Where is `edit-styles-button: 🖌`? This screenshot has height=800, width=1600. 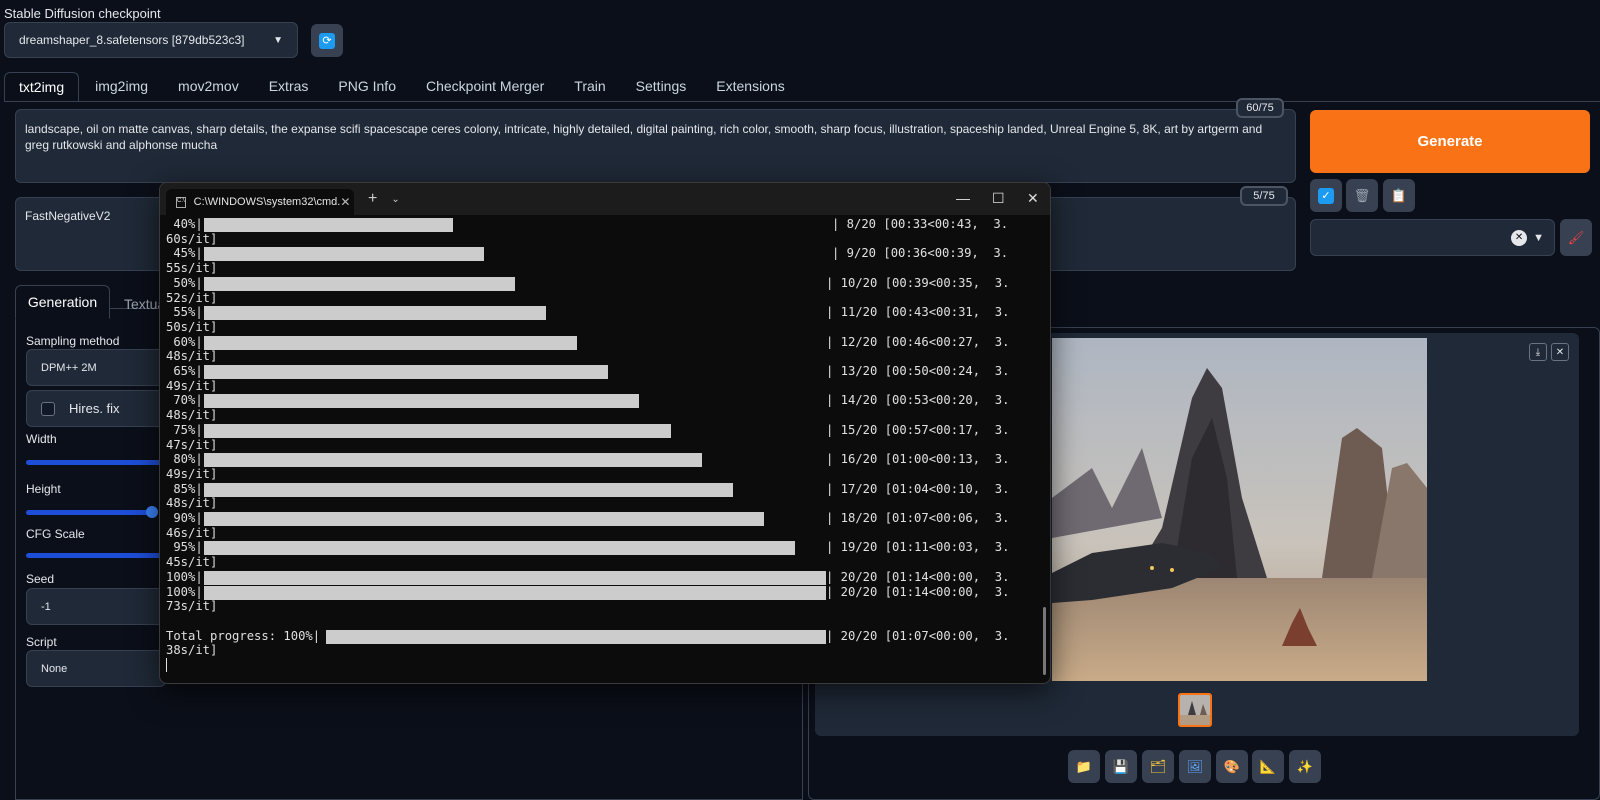
edit-styles-button: 🖌 is located at coordinates (1576, 237).